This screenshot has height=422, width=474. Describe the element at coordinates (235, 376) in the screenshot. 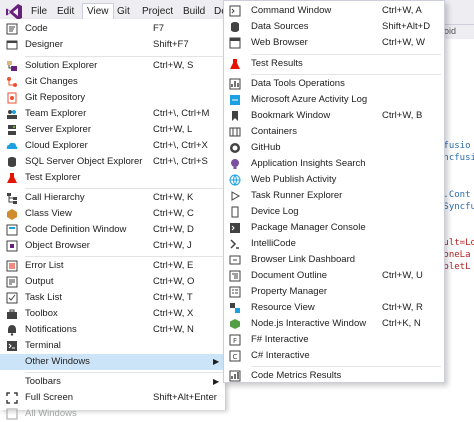

I see `code-metrics-icon` at that location.